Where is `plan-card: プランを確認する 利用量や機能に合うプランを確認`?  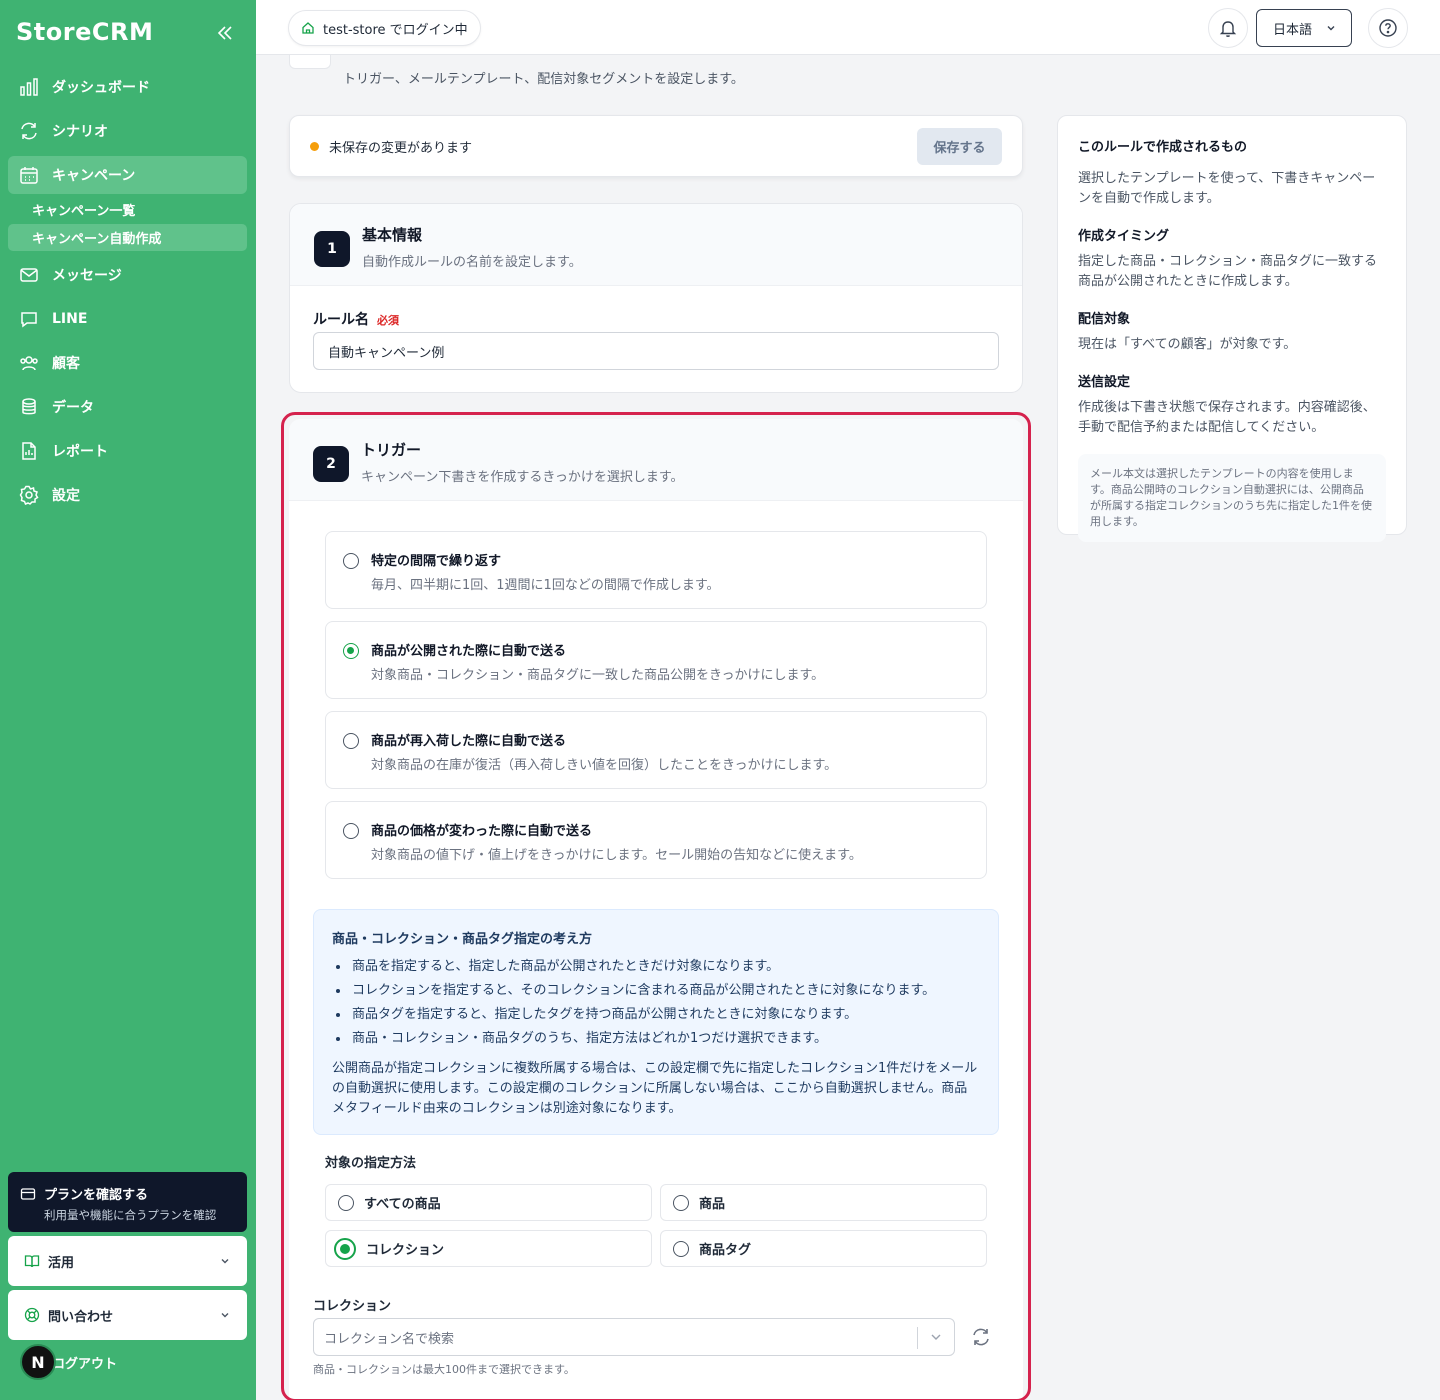 plan-card: プランを確認する 利用量や機能に合うプランを確認 is located at coordinates (127, 1202).